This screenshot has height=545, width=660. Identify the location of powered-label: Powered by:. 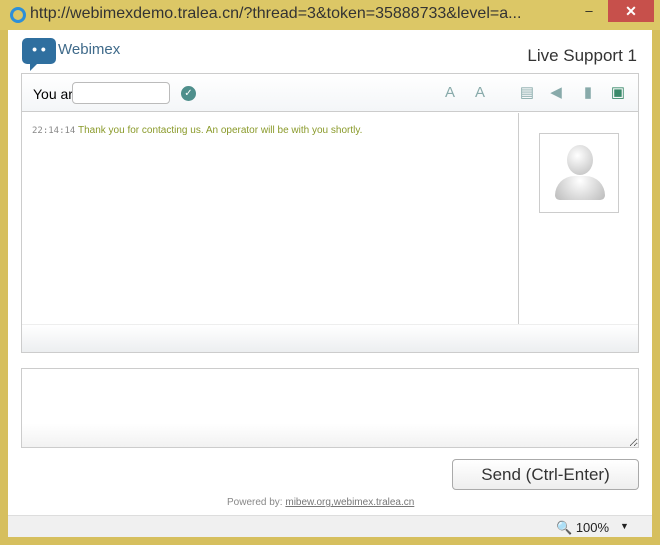
(255, 502).